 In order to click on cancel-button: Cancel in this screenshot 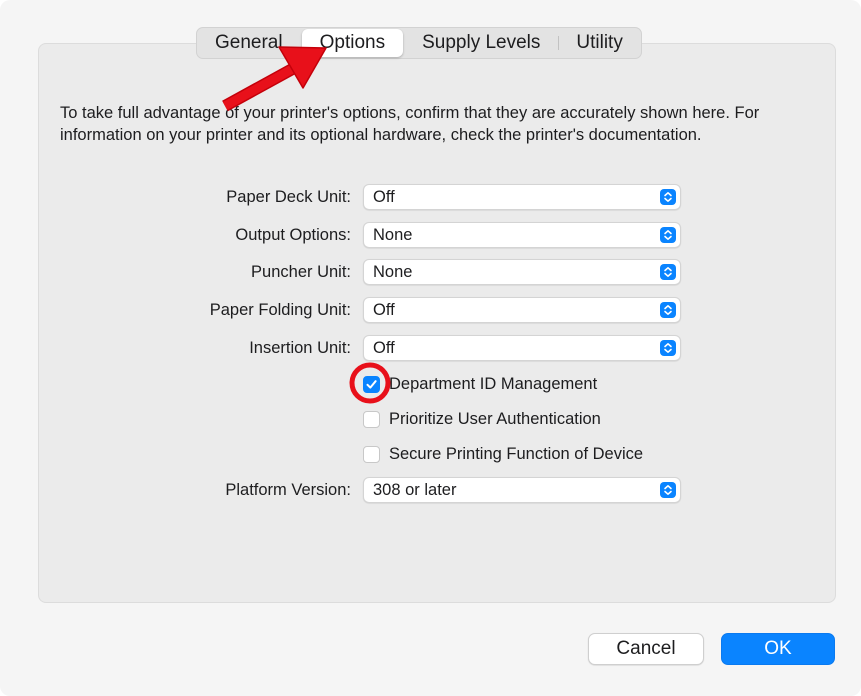, I will do `click(646, 649)`.